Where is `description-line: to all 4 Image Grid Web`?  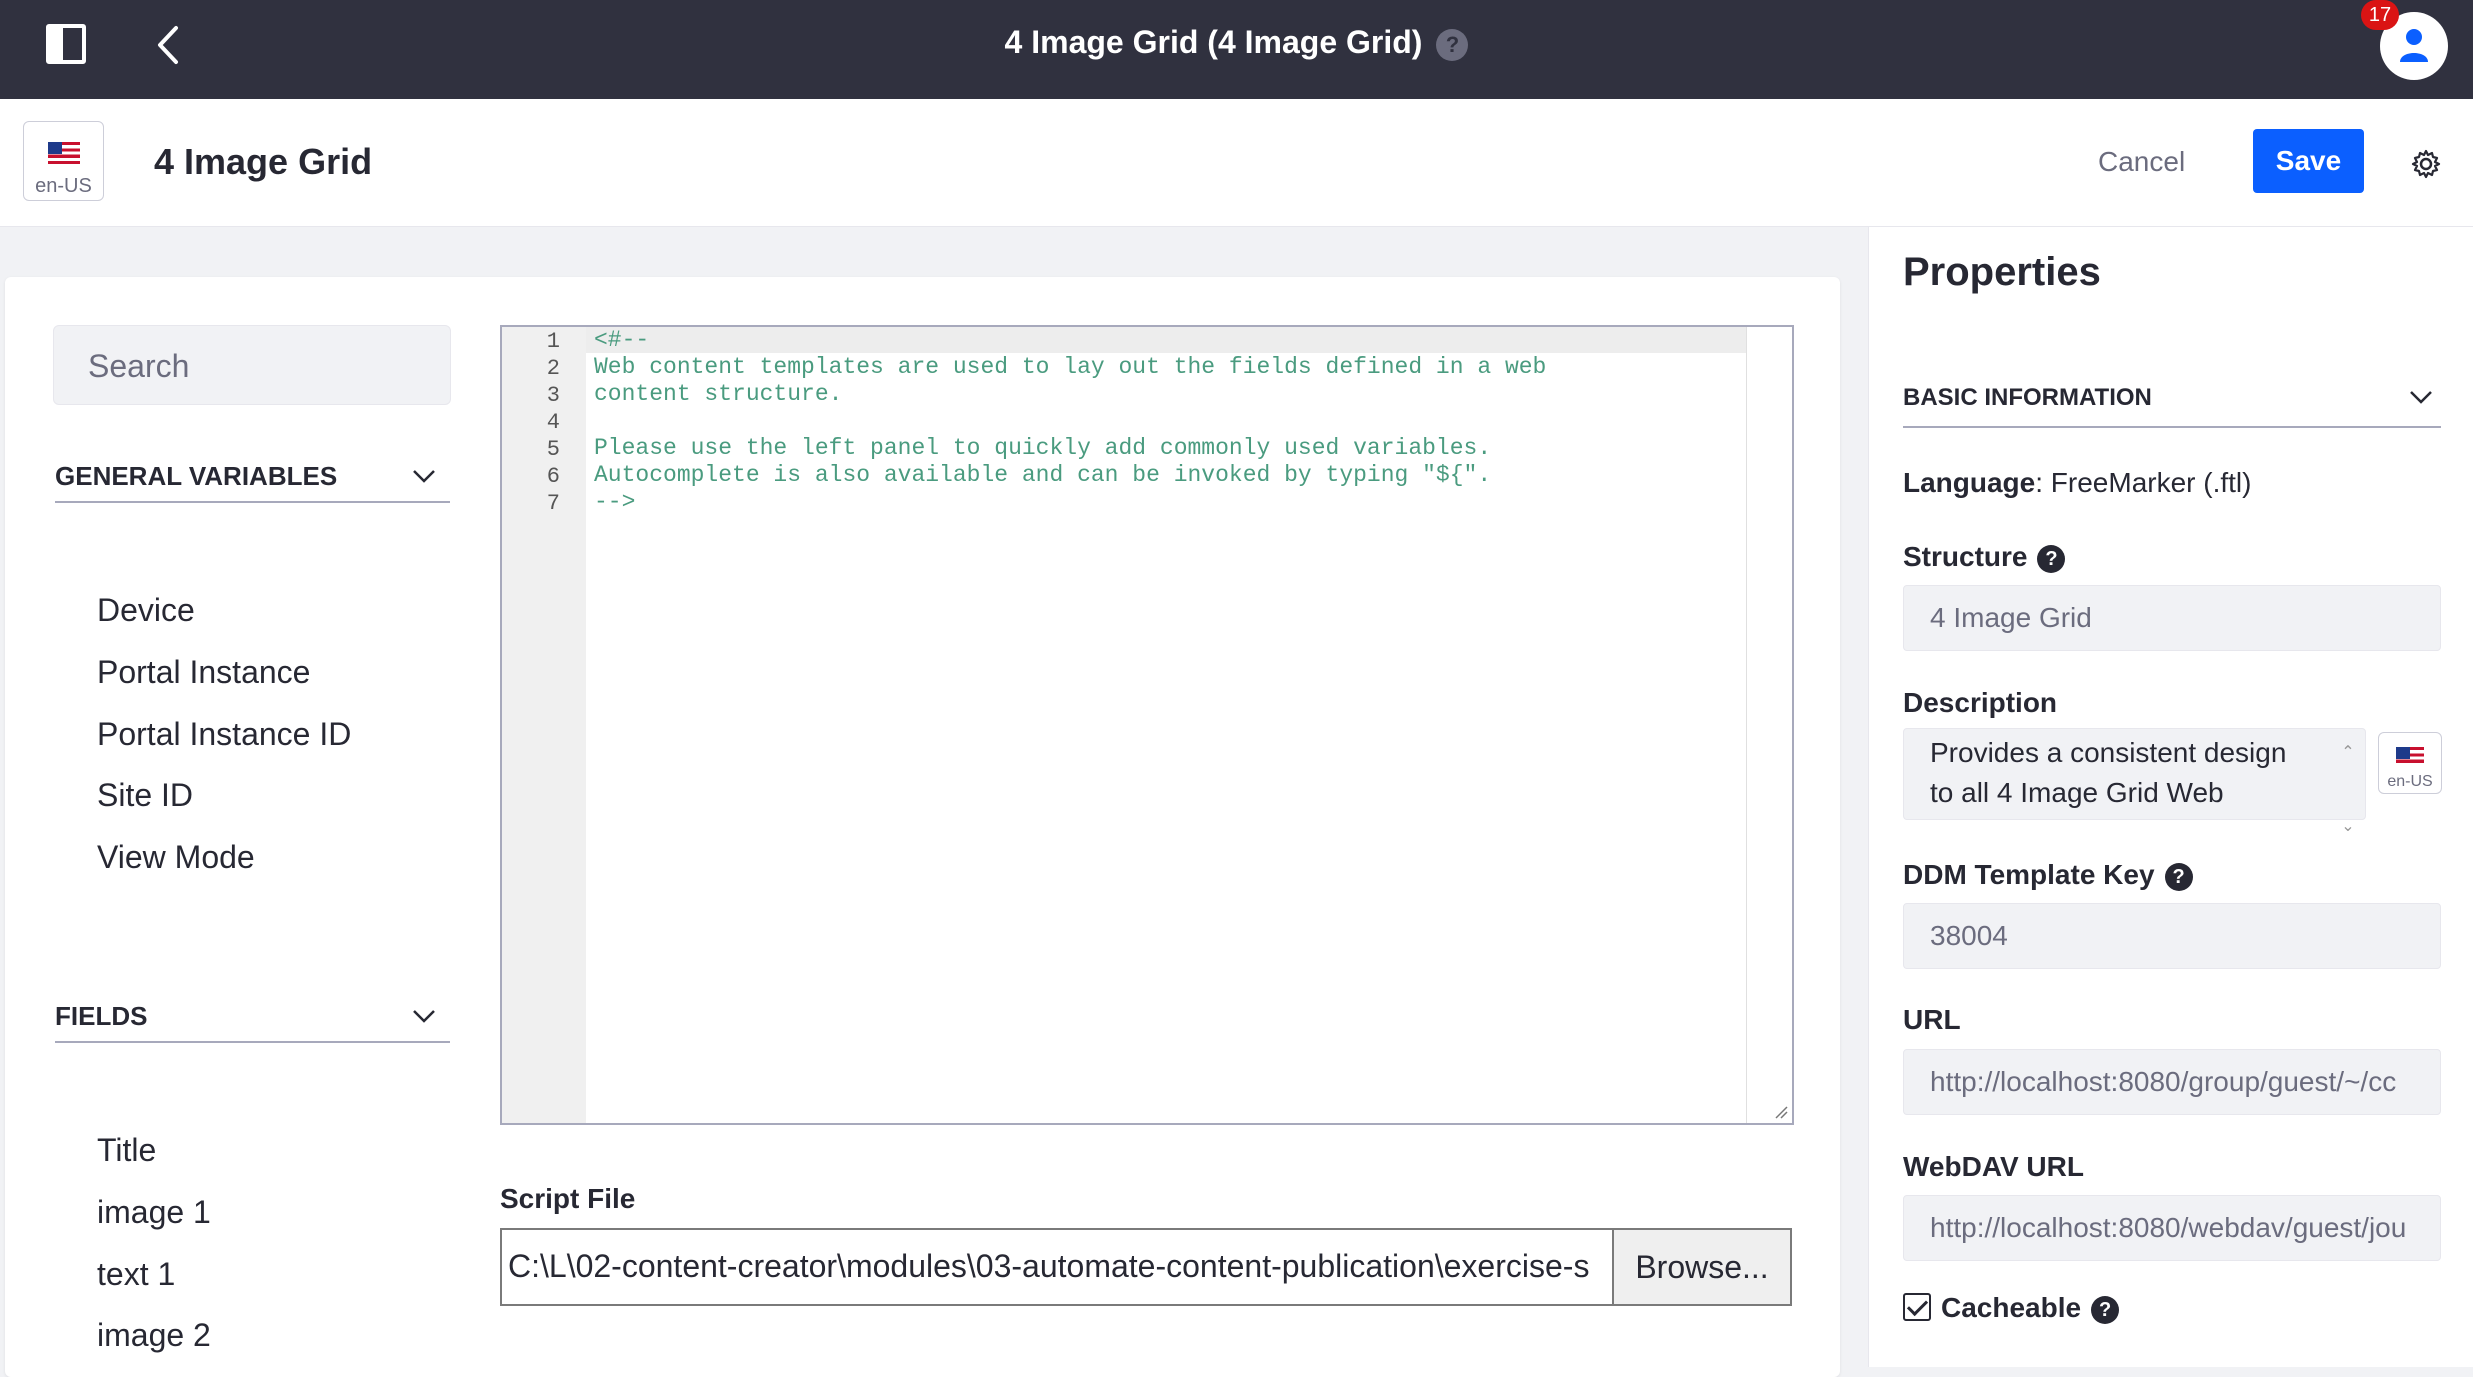
description-line: to all 4 Image Grid Web is located at coordinates (2077, 792).